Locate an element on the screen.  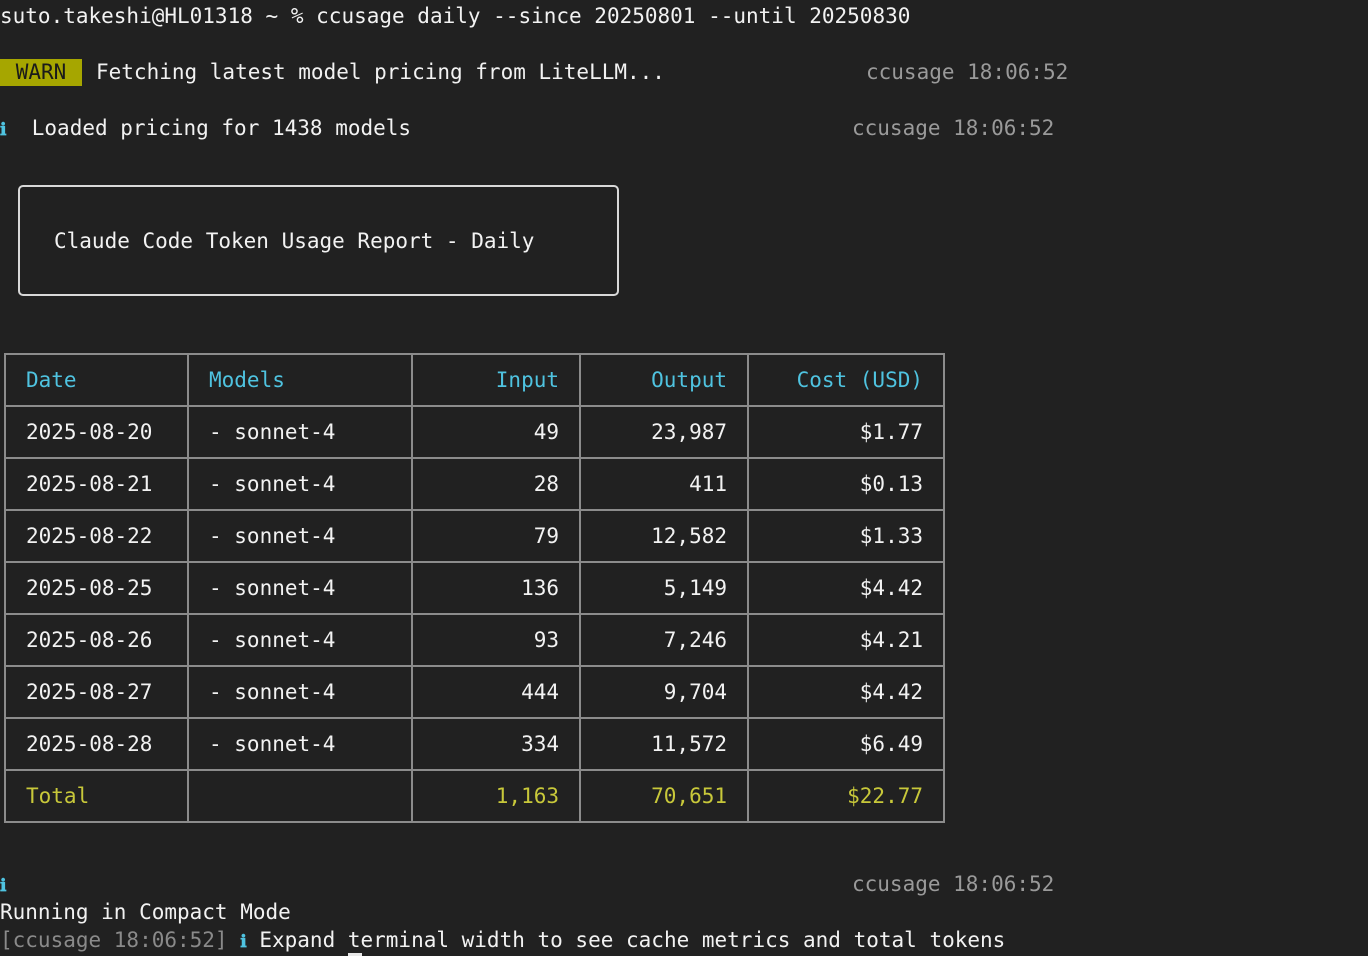
cell-input: 444 is located at coordinates (496, 692).